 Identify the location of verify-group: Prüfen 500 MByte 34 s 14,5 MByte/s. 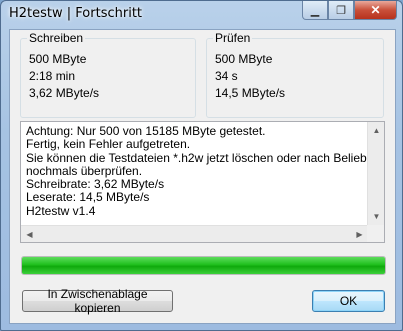
(295, 74).